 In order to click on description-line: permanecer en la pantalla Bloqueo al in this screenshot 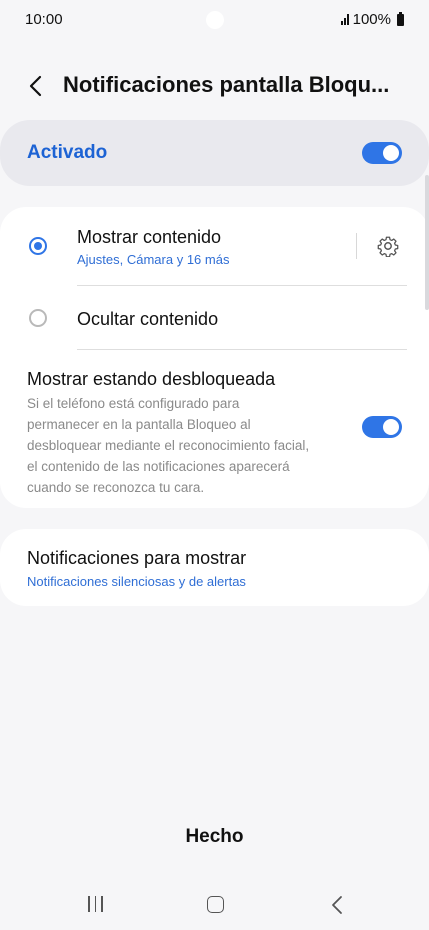, I will do `click(139, 424)`.